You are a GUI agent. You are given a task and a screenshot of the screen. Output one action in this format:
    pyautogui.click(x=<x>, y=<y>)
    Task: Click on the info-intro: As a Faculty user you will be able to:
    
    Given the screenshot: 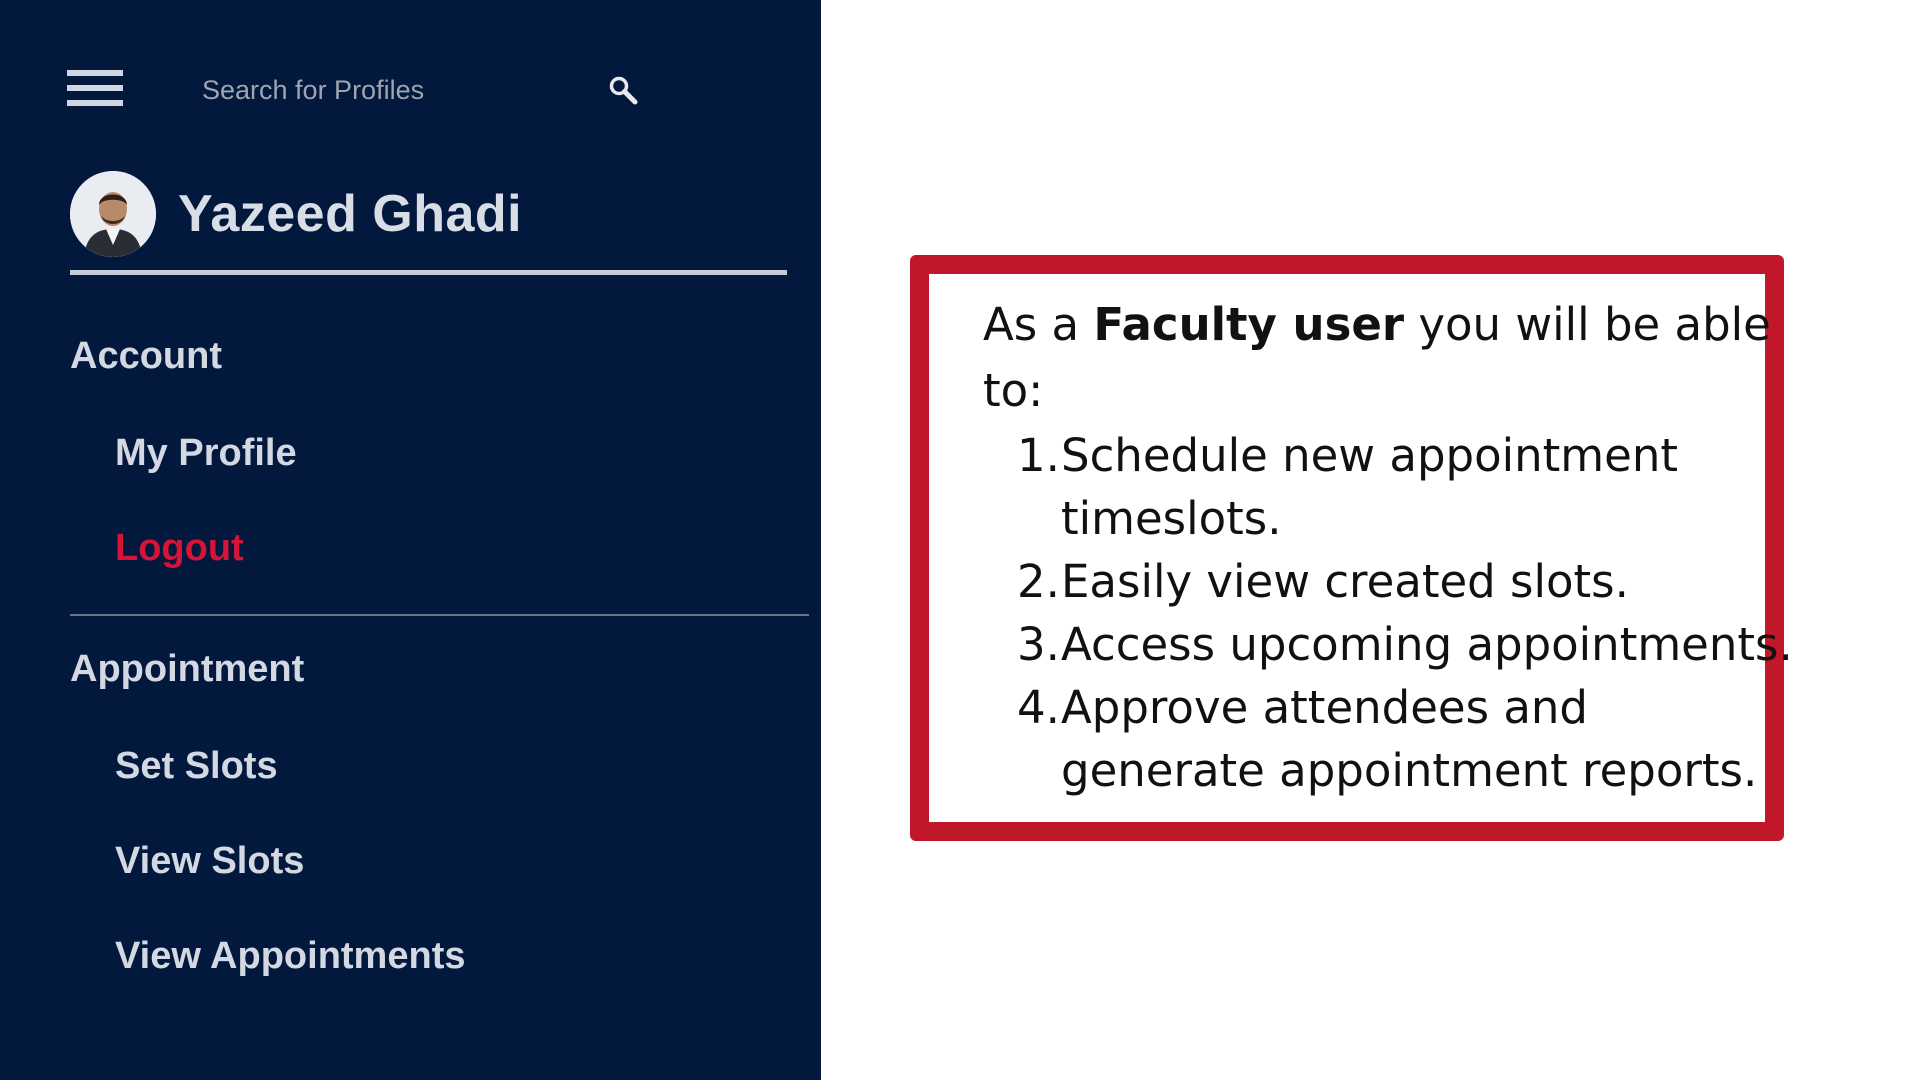 What is the action you would take?
    pyautogui.click(x=1393, y=358)
    